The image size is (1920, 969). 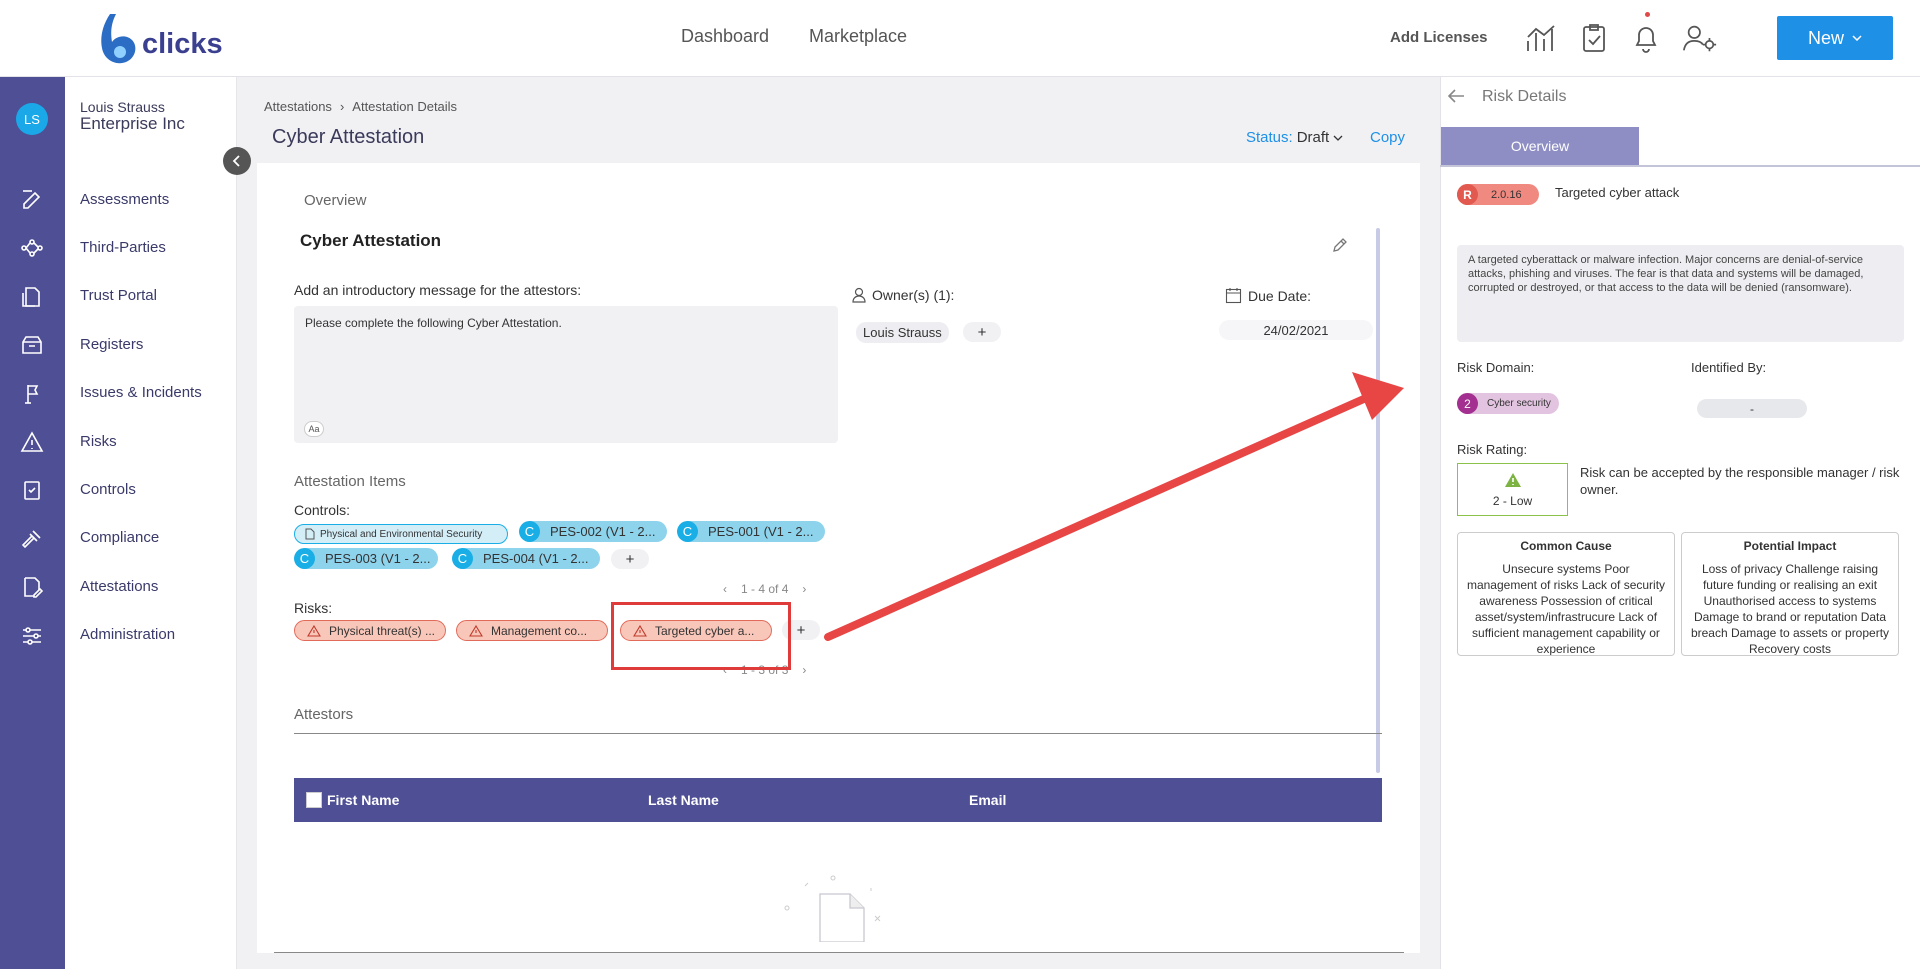 What do you see at coordinates (32, 636) in the screenshot?
I see `sliders-icon` at bounding box center [32, 636].